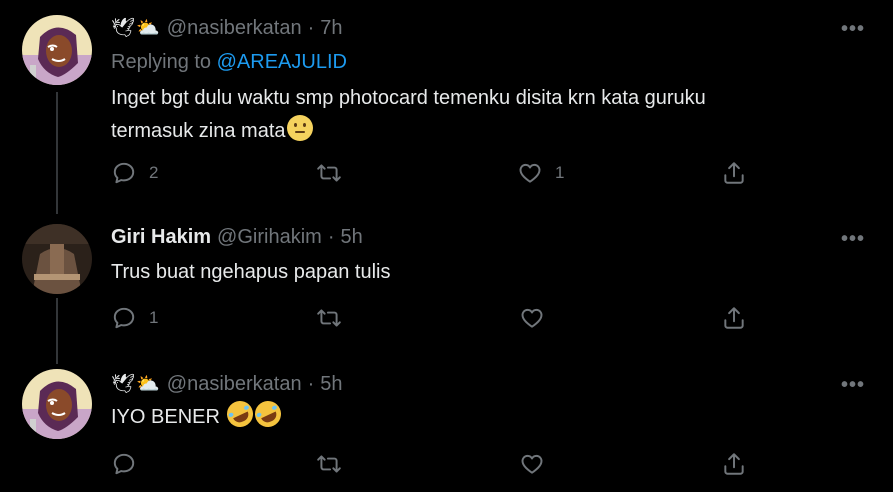 This screenshot has width=893, height=492. Describe the element at coordinates (282, 62) in the screenshot. I see `replying-to-handle-link: @AREAJULID` at that location.